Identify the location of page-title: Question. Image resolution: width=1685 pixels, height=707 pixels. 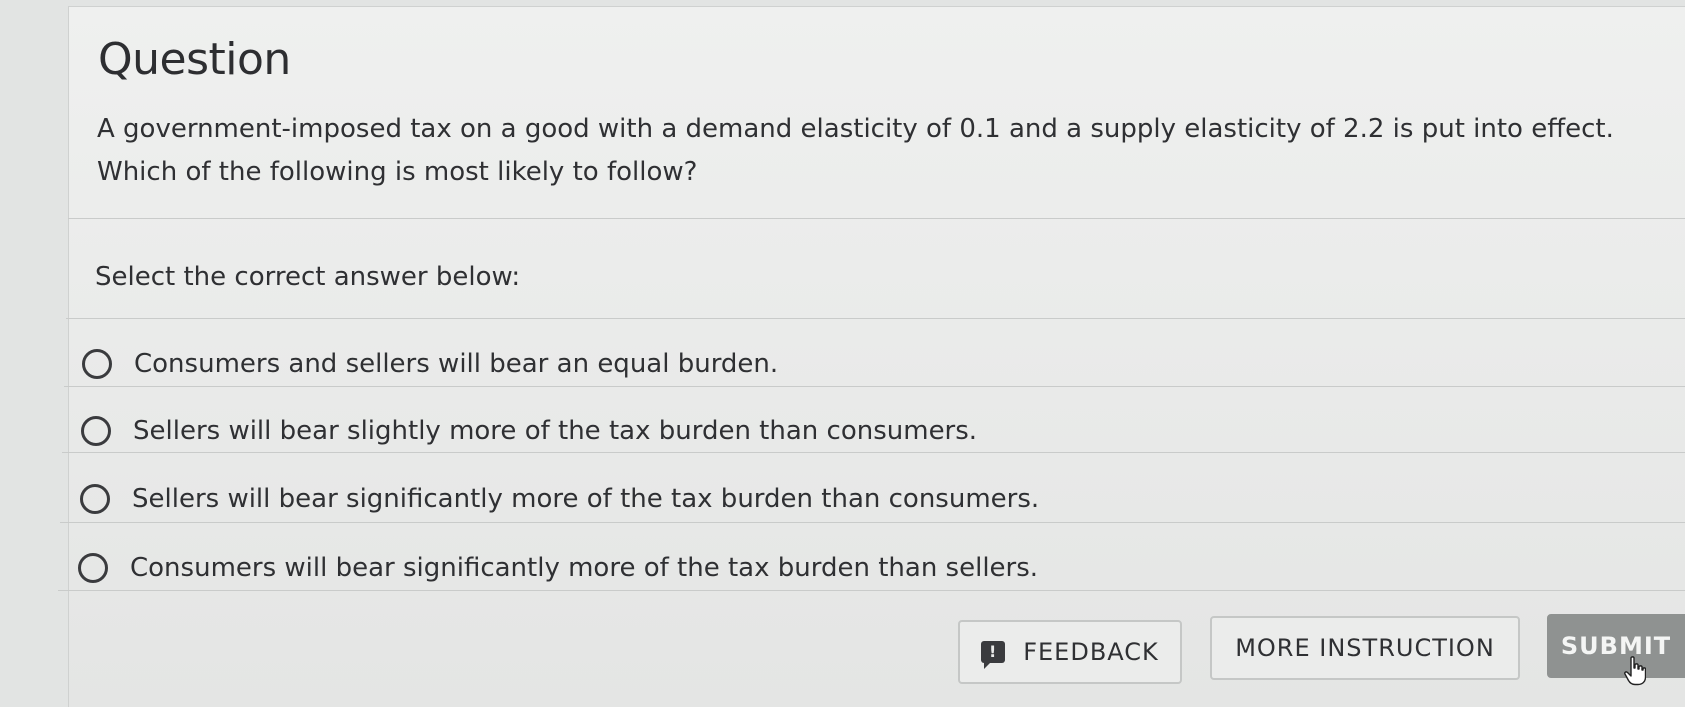
(194, 59).